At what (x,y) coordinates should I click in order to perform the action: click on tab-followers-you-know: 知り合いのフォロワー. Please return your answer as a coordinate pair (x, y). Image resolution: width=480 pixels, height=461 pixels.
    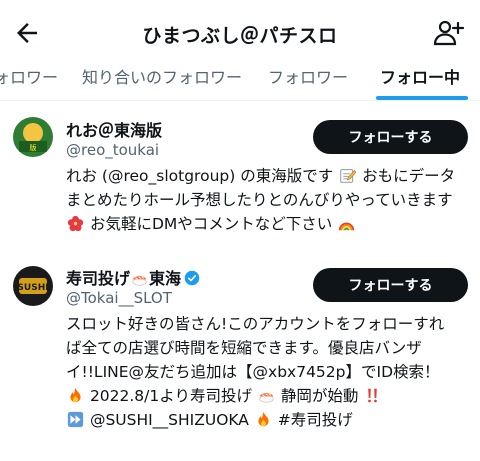
    Looking at the image, I should click on (162, 76).